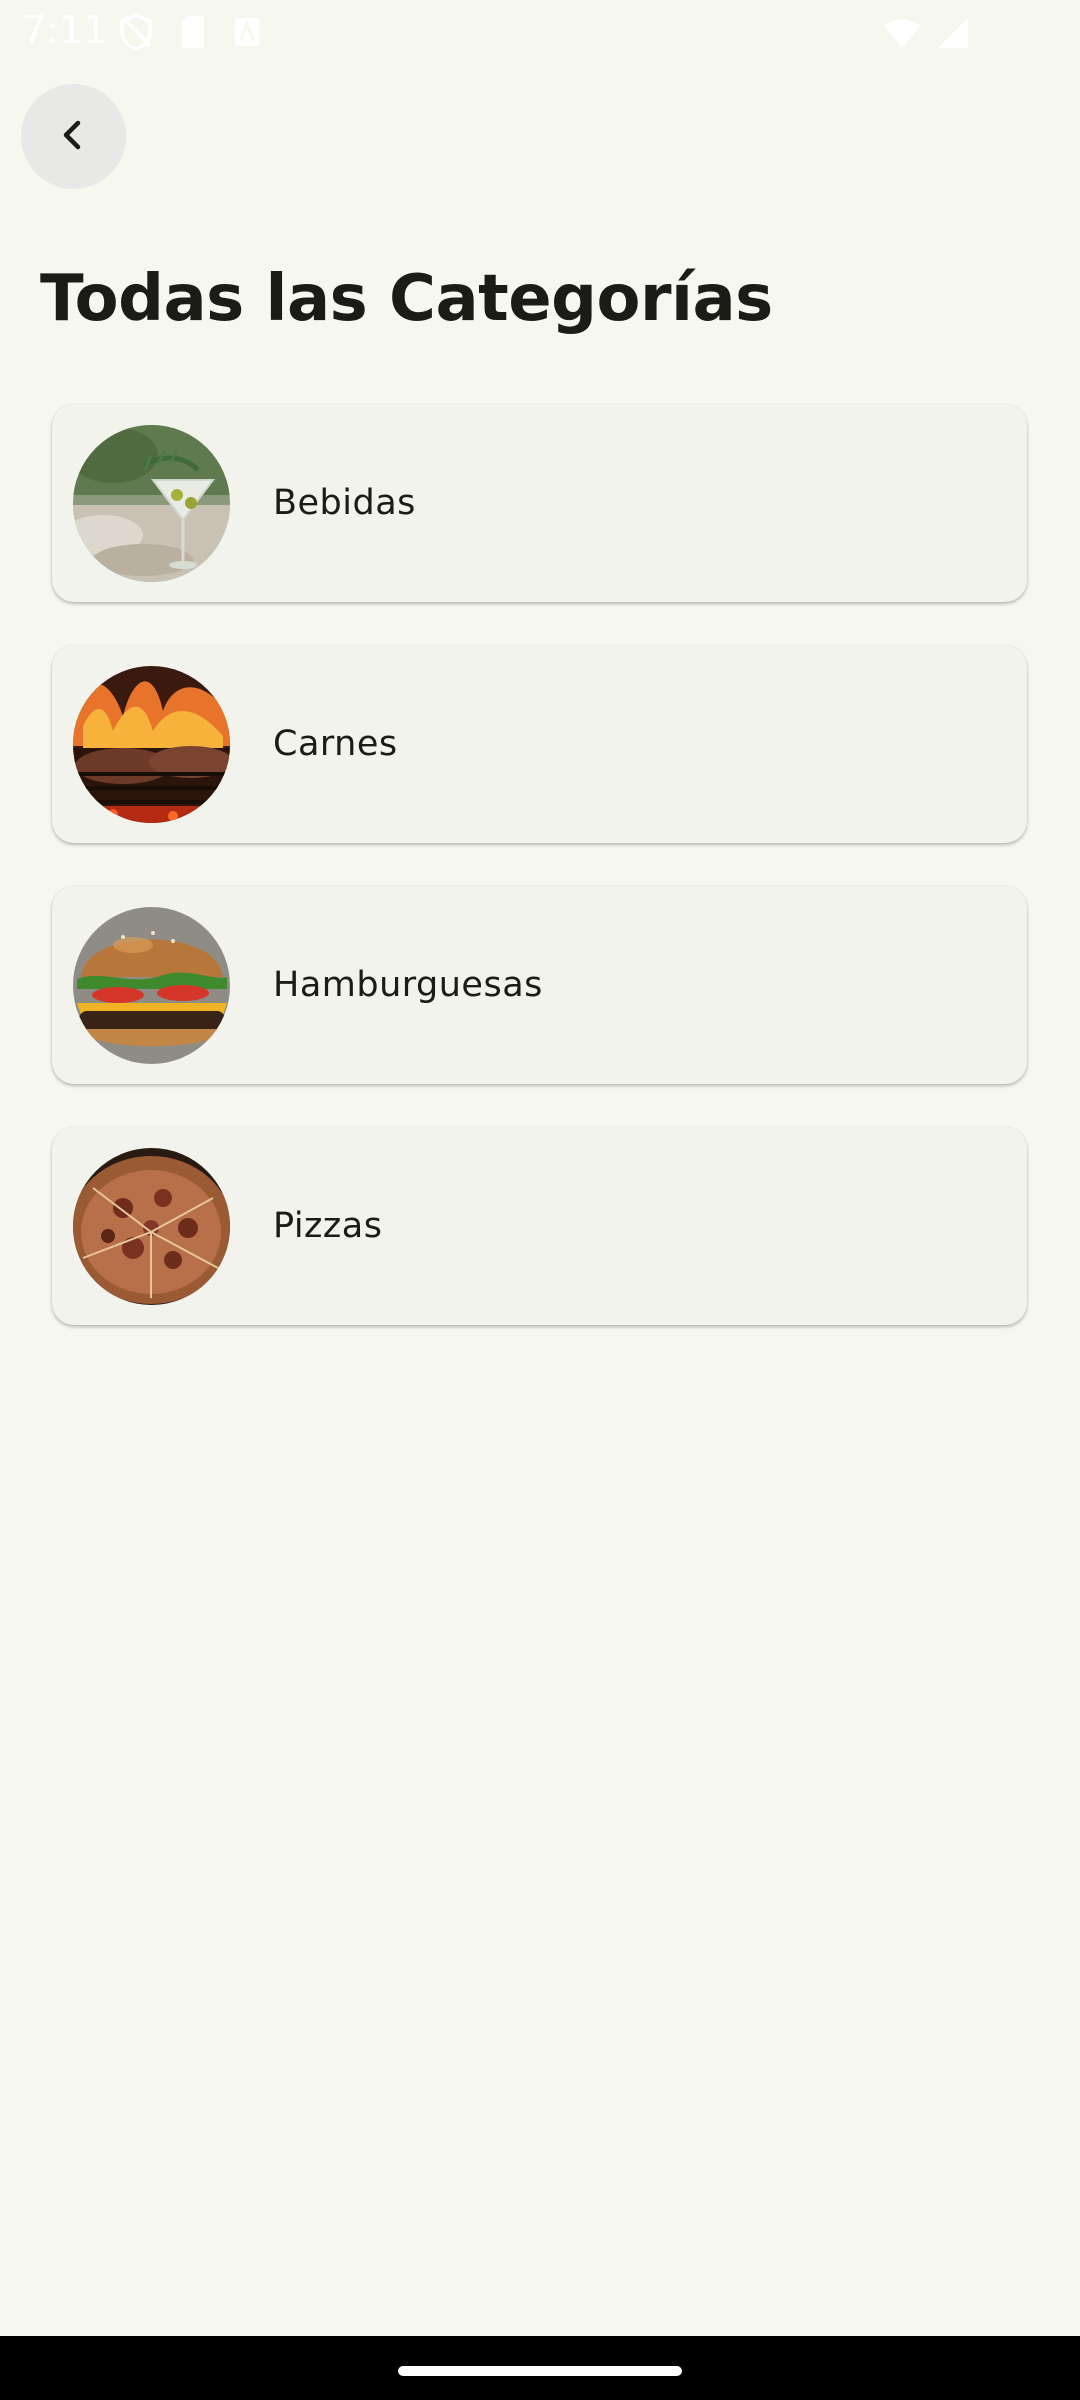 This screenshot has height=2400, width=1080. What do you see at coordinates (408, 985) in the screenshot?
I see `category-label: Hamburguesas` at bounding box center [408, 985].